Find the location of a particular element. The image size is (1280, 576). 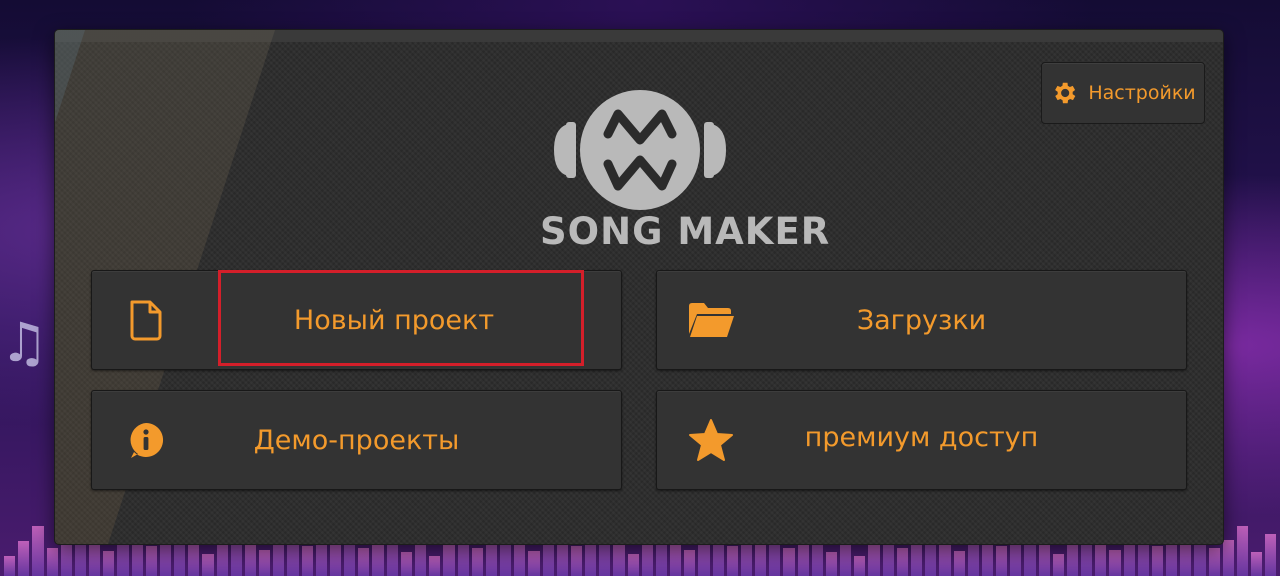

premium-access-label: премиум доступ is located at coordinates (921, 437).